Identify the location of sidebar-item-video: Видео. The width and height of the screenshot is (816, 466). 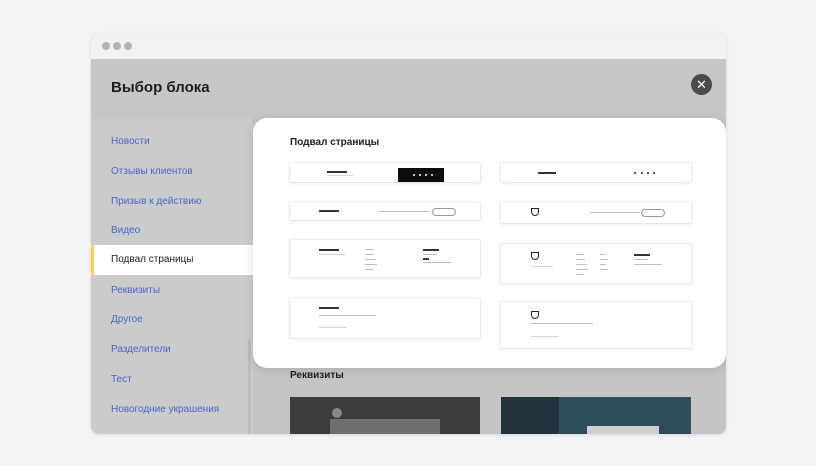
(172, 231).